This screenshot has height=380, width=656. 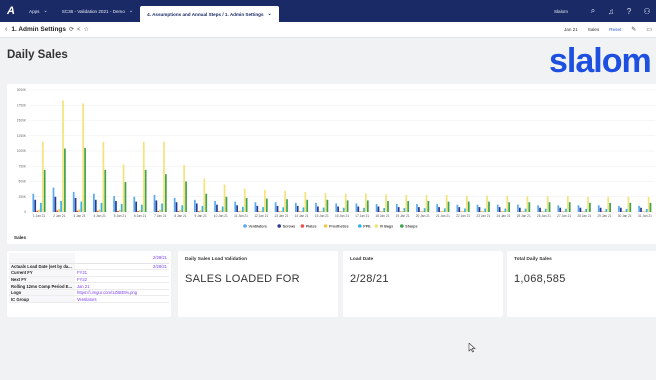 I want to click on grid-value: Ventilators, so click(x=122, y=299).